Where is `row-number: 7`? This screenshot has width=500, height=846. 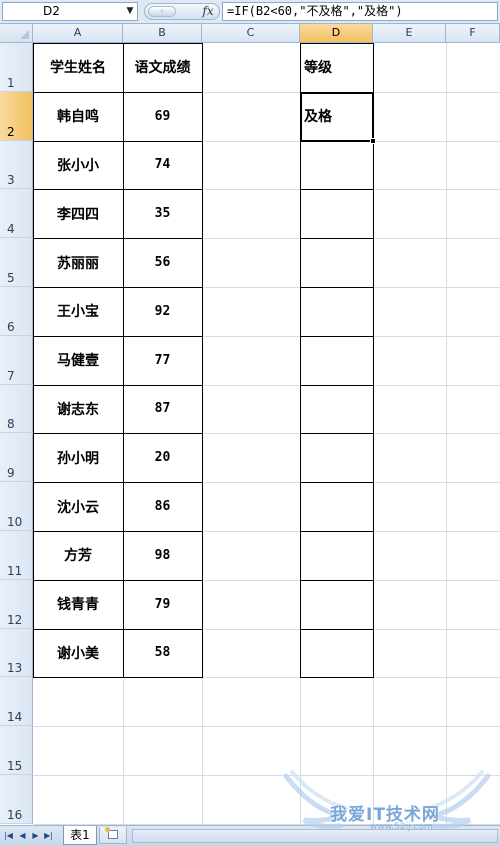 row-number: 7 is located at coordinates (11, 375).